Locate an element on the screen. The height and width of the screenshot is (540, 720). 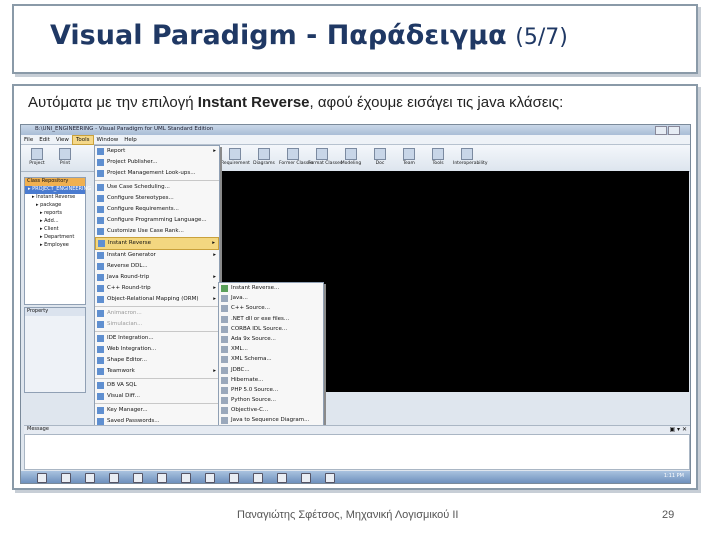
menu-item-label: Report is located at coordinates (116, 151).